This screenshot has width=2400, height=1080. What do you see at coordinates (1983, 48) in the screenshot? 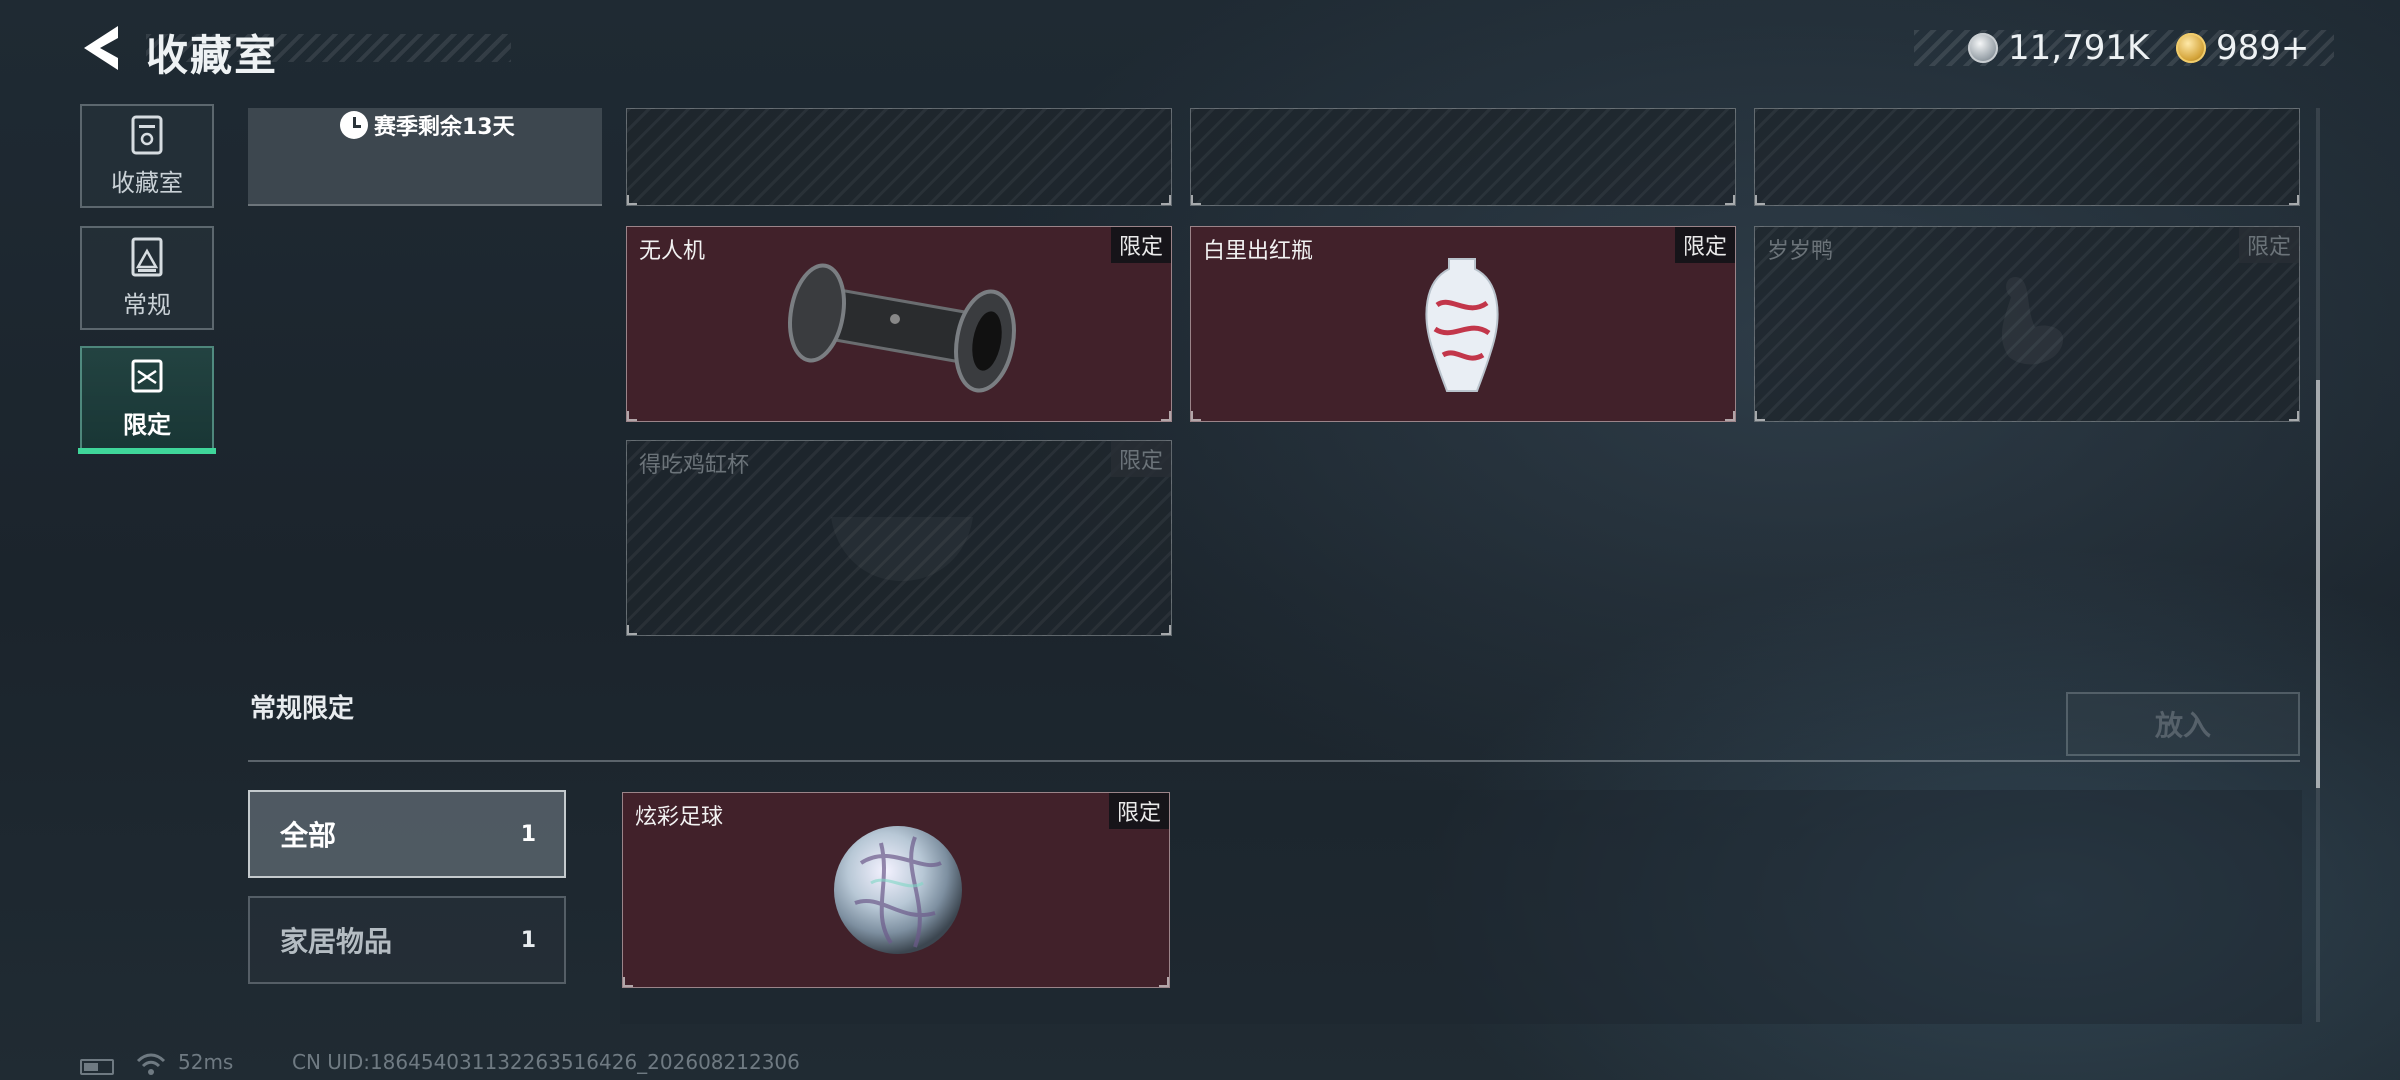
I see `silver-coin-icon` at bounding box center [1983, 48].